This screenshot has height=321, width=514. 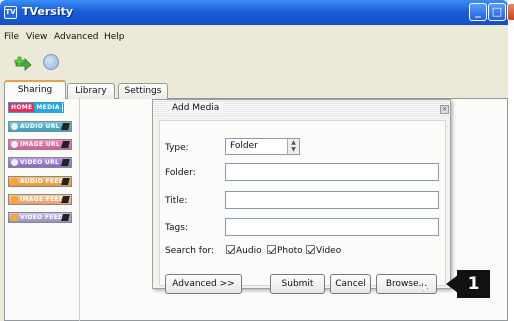 I want to click on menu-help: Help, so click(x=114, y=37).